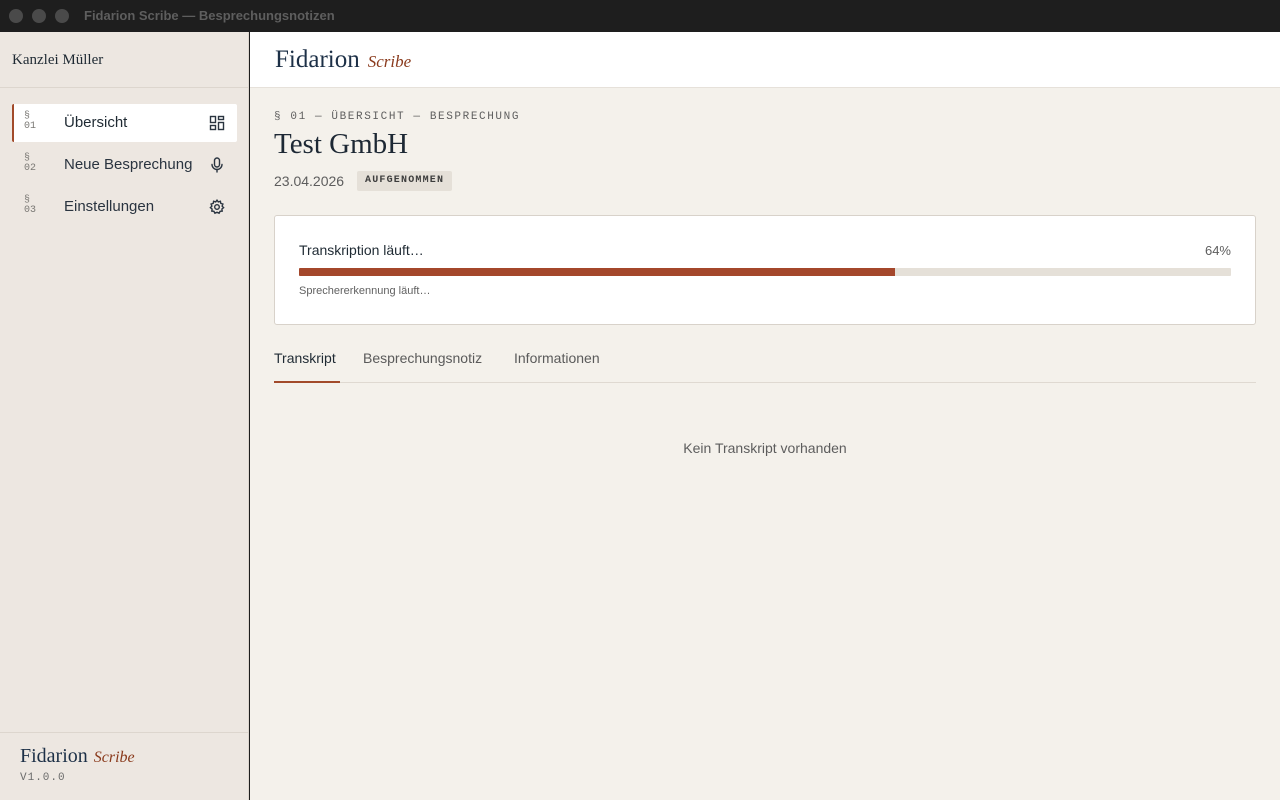  I want to click on sidebar-brand-logo: Fidarion Scribe, so click(77, 756).